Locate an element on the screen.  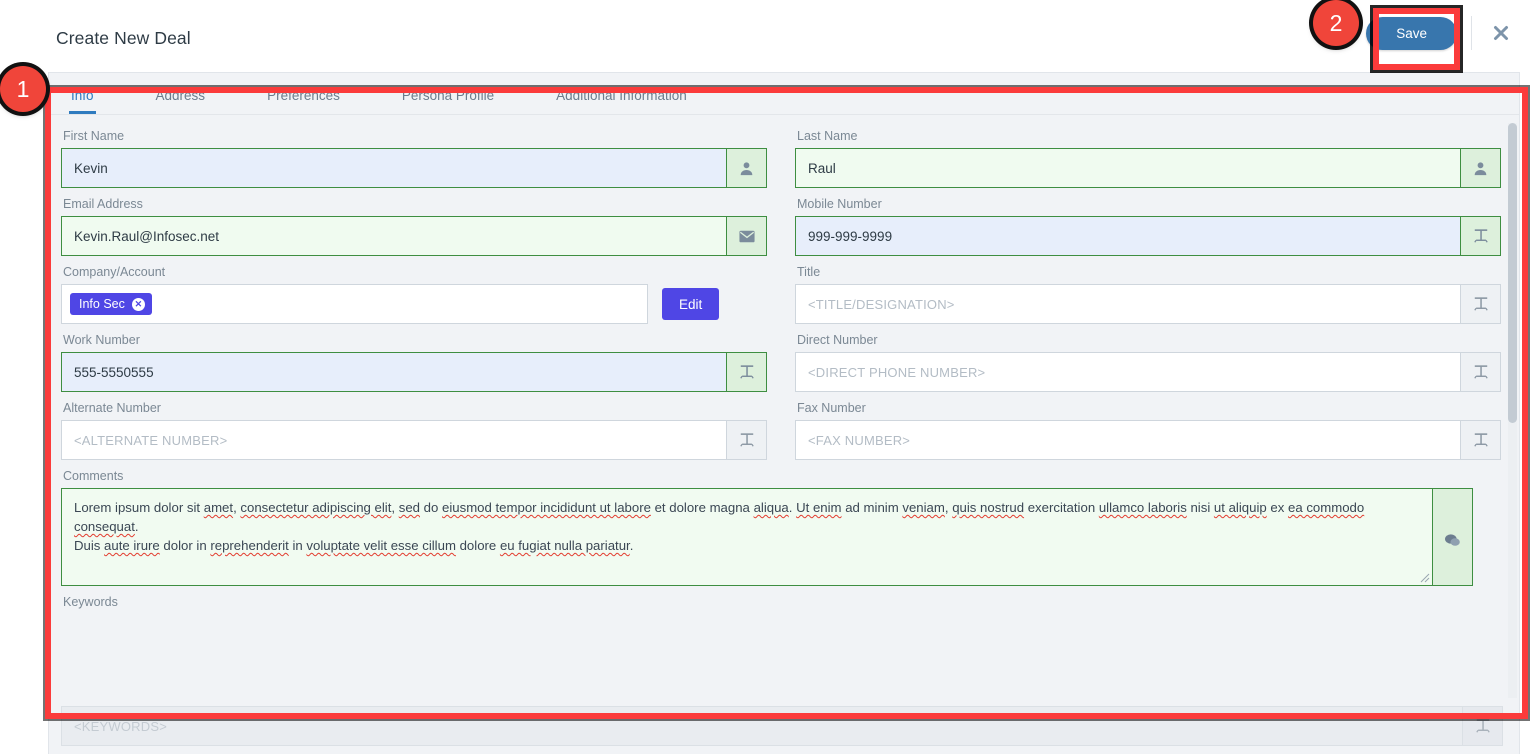
field-direct-number: Direct Number <DIRECT PHONE NUMBER> is located at coordinates (1148, 362).